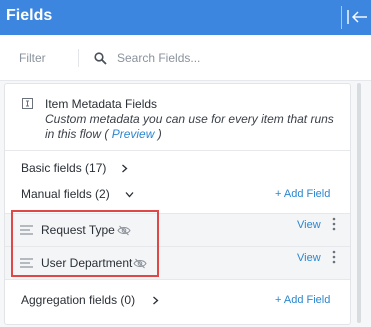  Describe the element at coordinates (357, 17) in the screenshot. I see `collapse-panel-icon` at that location.